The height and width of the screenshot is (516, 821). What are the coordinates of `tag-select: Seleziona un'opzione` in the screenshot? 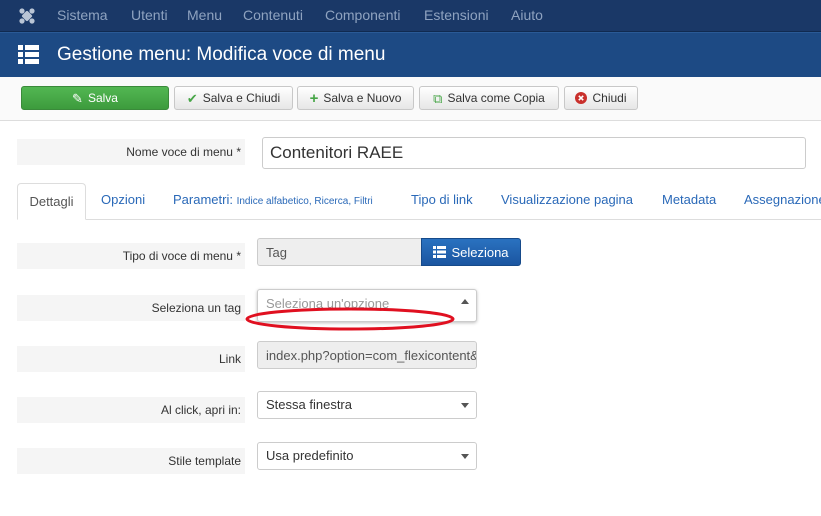 It's located at (367, 305).